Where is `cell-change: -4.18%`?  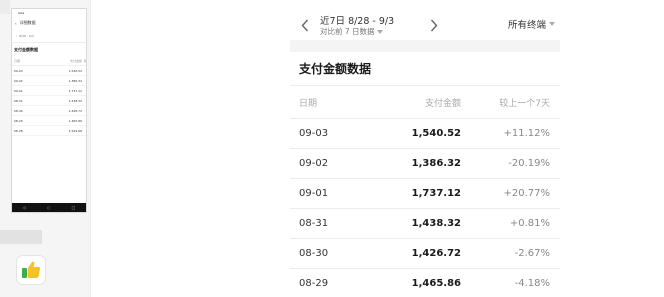
cell-change: -4.18% is located at coordinates (532, 283).